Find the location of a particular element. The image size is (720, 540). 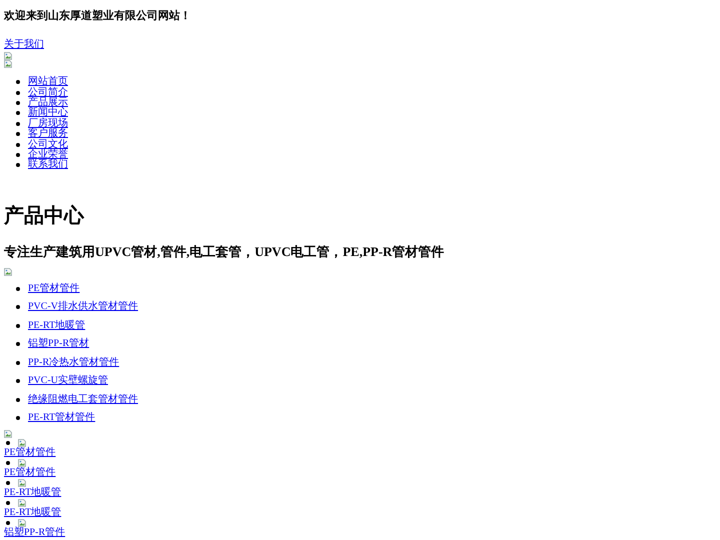

category-link: PE管材管件 is located at coordinates (54, 289).